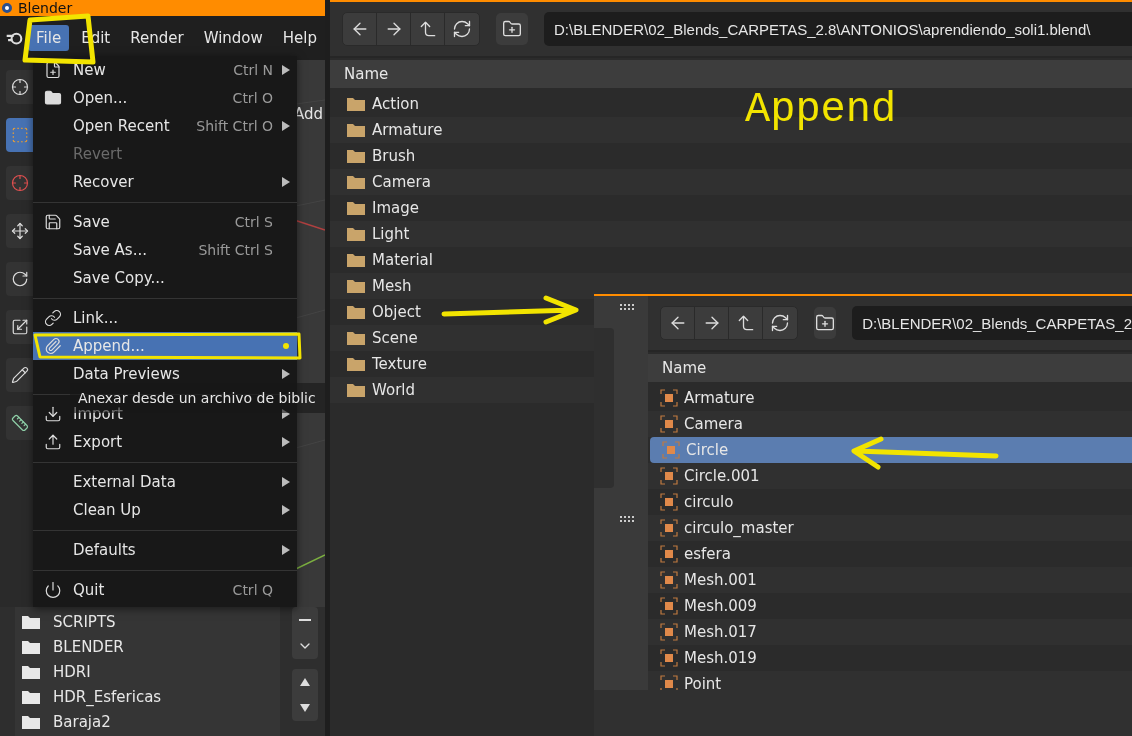  Describe the element at coordinates (890, 632) in the screenshot. I see `datablock-item: Mesh.017` at that location.